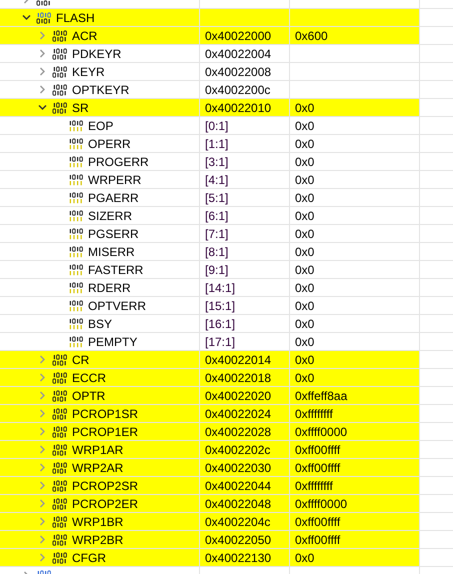 Image resolution: width=453 pixels, height=574 pixels. Describe the element at coordinates (238, 71) in the screenshot. I see `address-text: 0x40022008` at that location.